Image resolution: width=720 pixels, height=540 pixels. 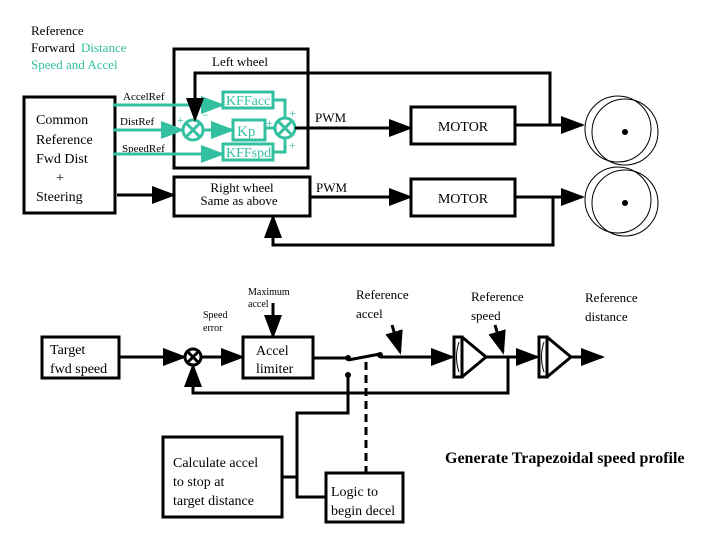 I want to click on target-label: Target, so click(x=67, y=350).